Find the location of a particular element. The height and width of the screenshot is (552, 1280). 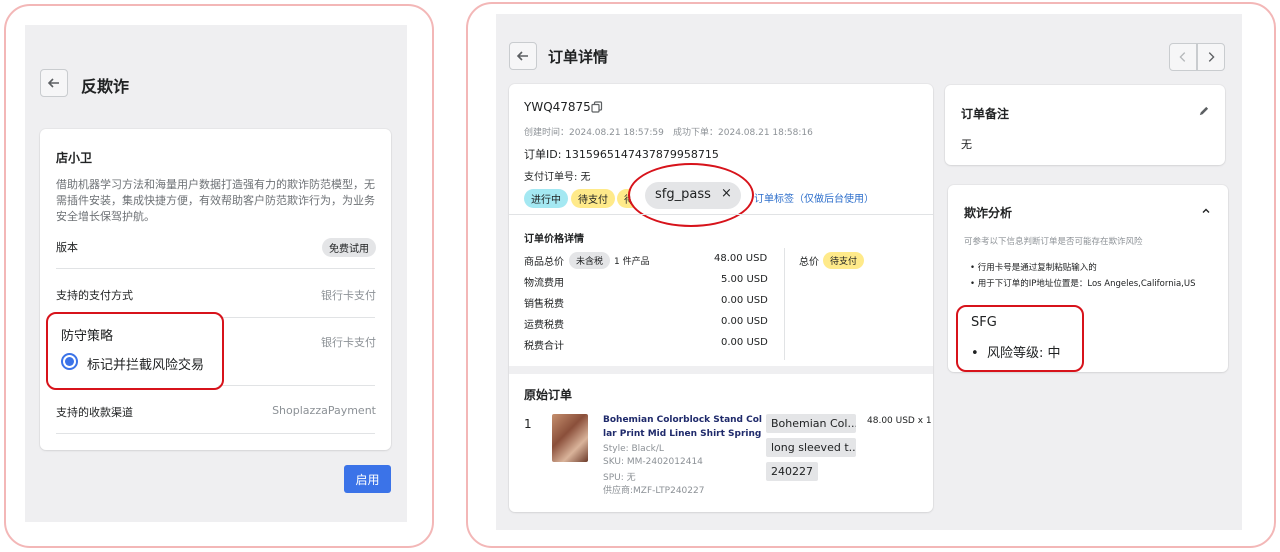

chevron-up-icon is located at coordinates (1206, 211).